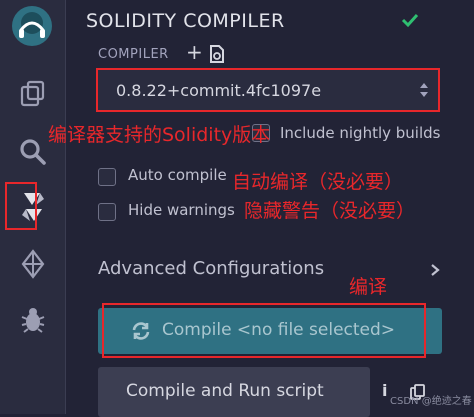  Describe the element at coordinates (318, 182) in the screenshot. I see `annotation-auto-compile: 自动编译（没必要）` at that location.